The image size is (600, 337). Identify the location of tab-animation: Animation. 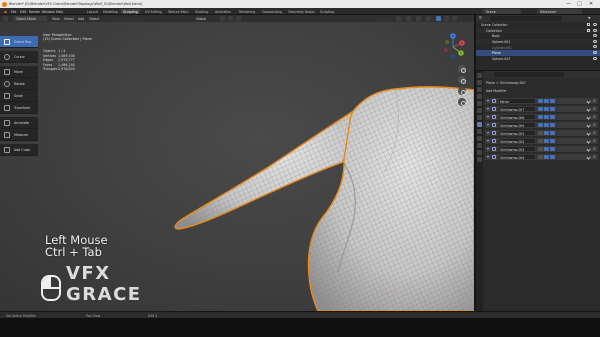
(223, 11).